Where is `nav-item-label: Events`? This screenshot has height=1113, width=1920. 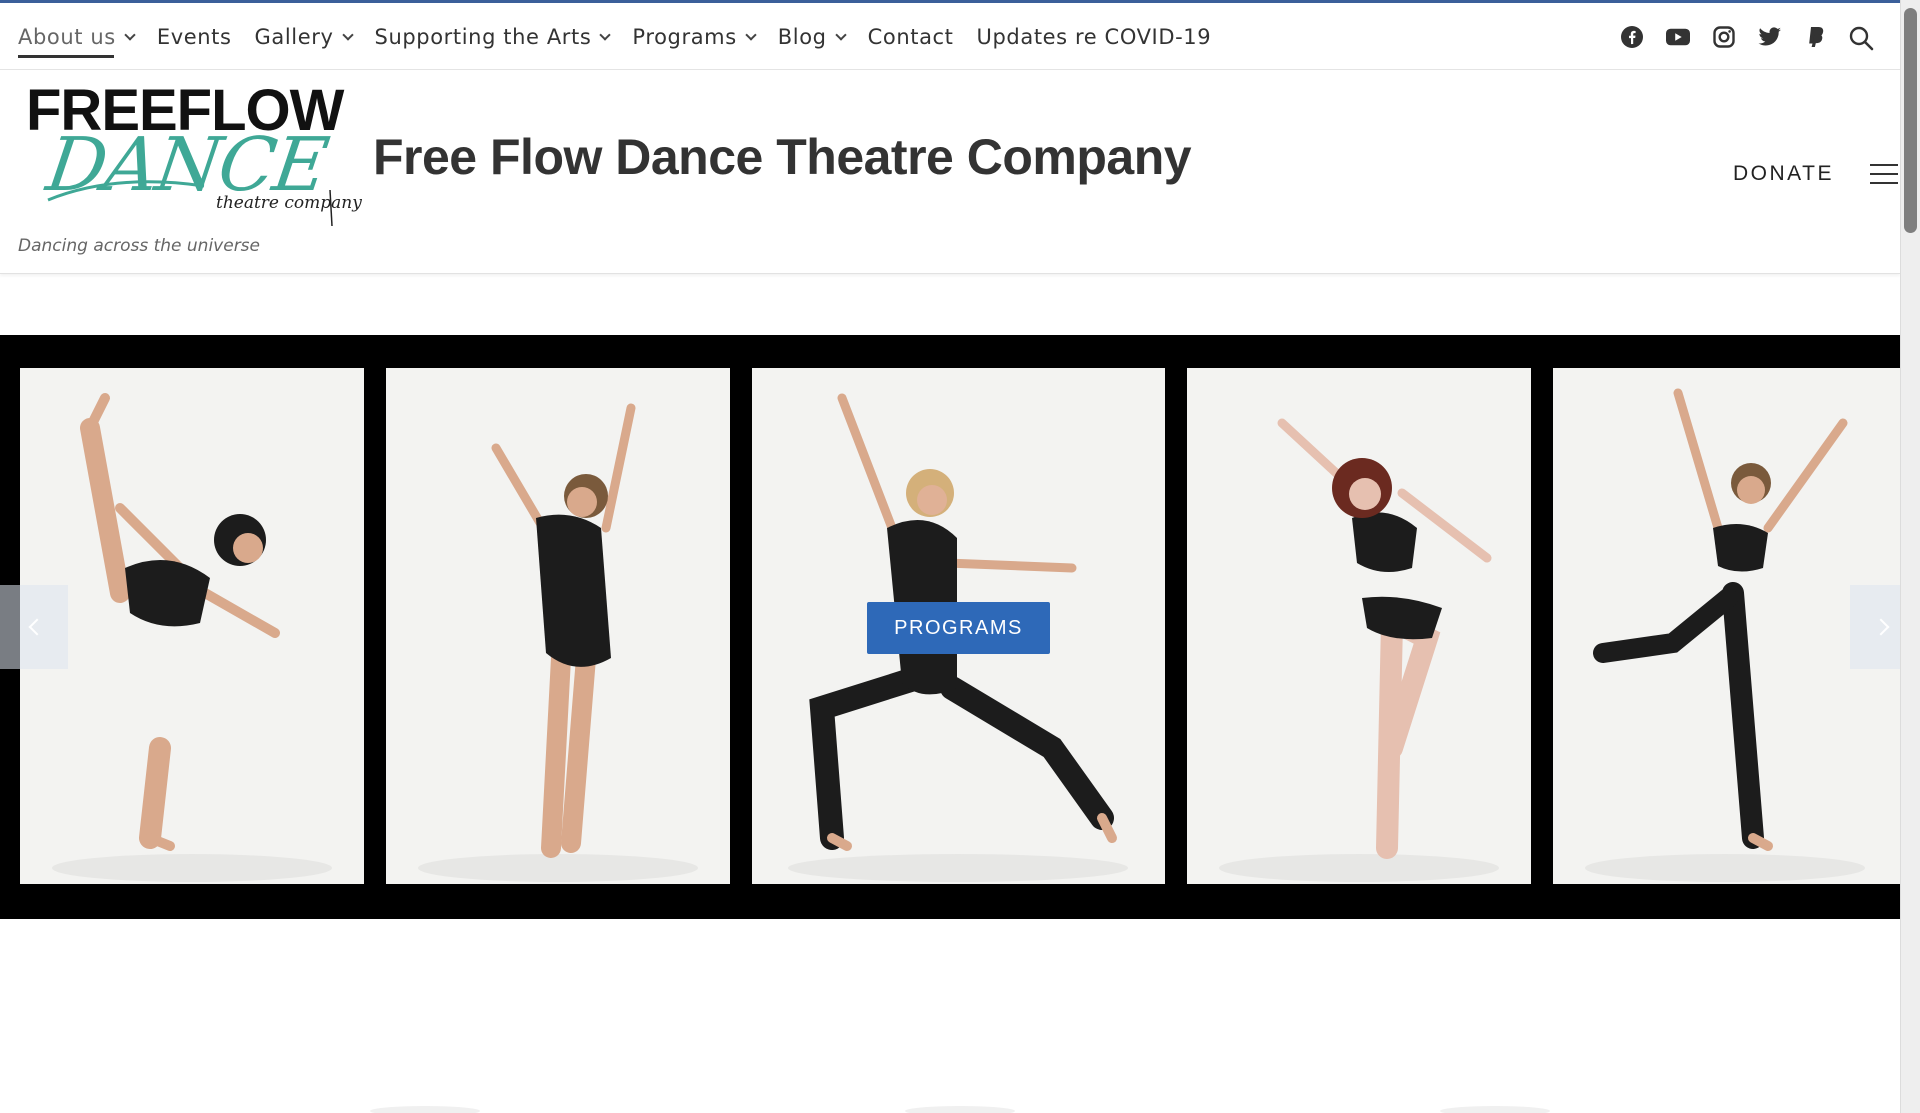
nav-item-label: Events is located at coordinates (194, 36).